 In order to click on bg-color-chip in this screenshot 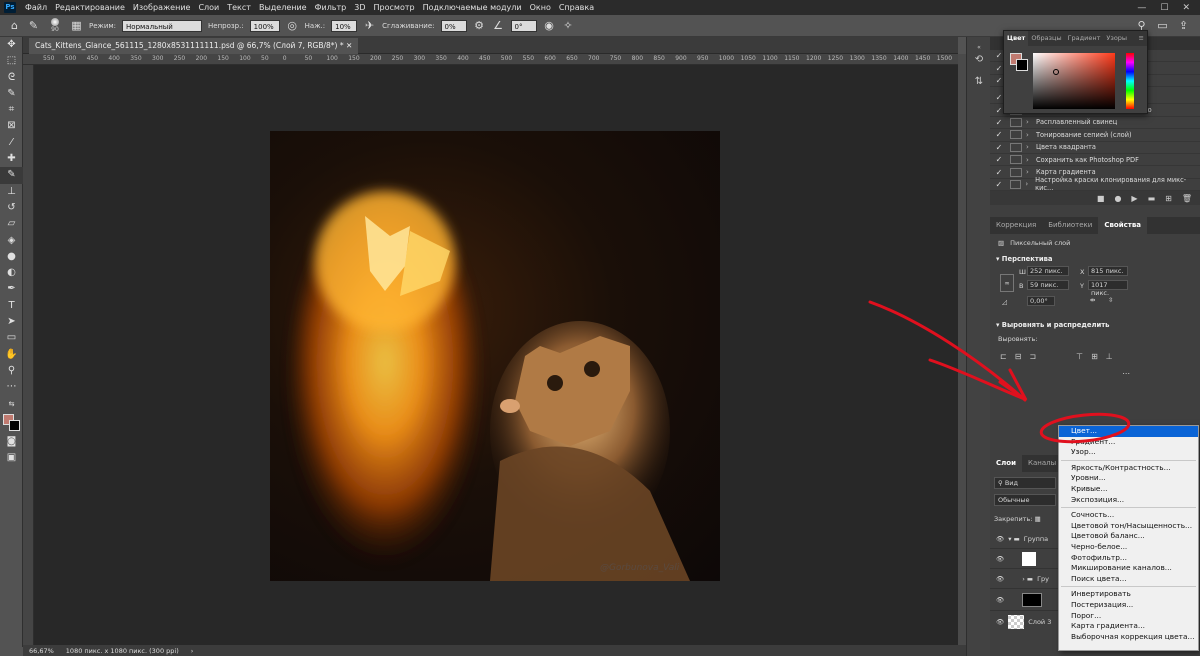, I will do `click(1022, 65)`.